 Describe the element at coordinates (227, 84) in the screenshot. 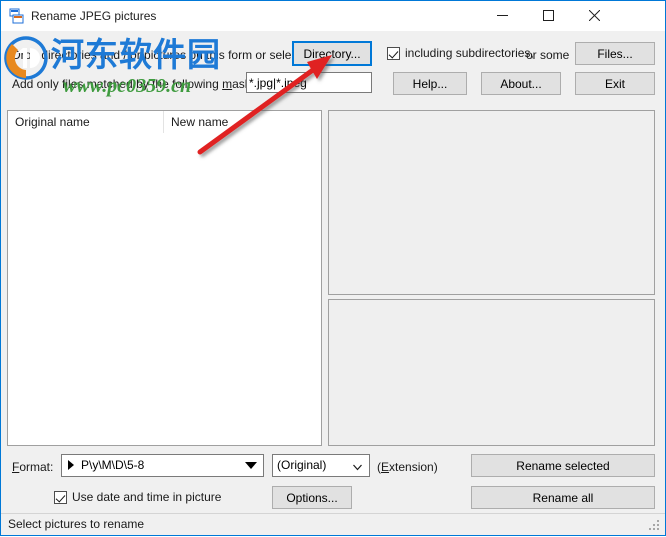

I see `mask-label-accel: m` at that location.